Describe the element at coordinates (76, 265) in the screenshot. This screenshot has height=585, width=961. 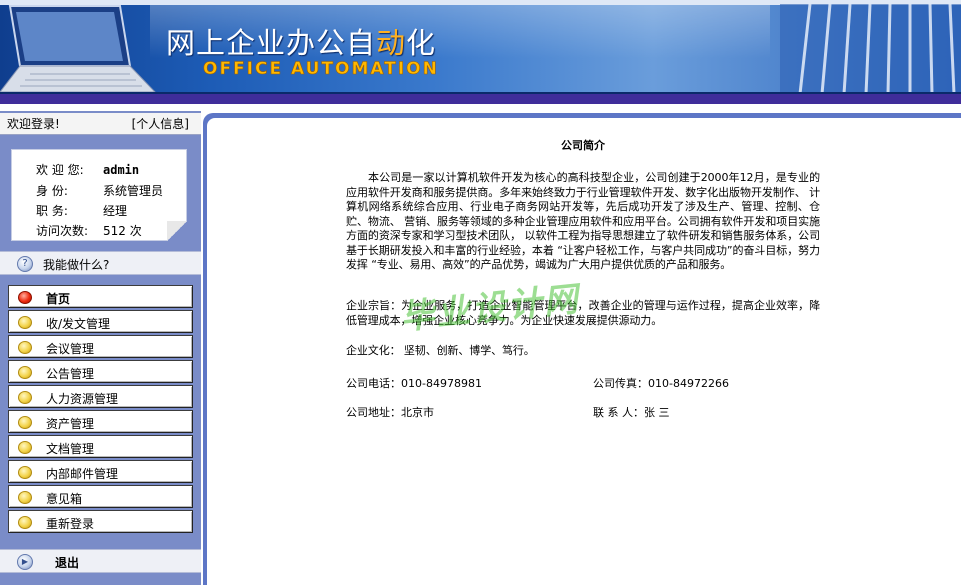
I see `help-label: 我能做什么?` at that location.